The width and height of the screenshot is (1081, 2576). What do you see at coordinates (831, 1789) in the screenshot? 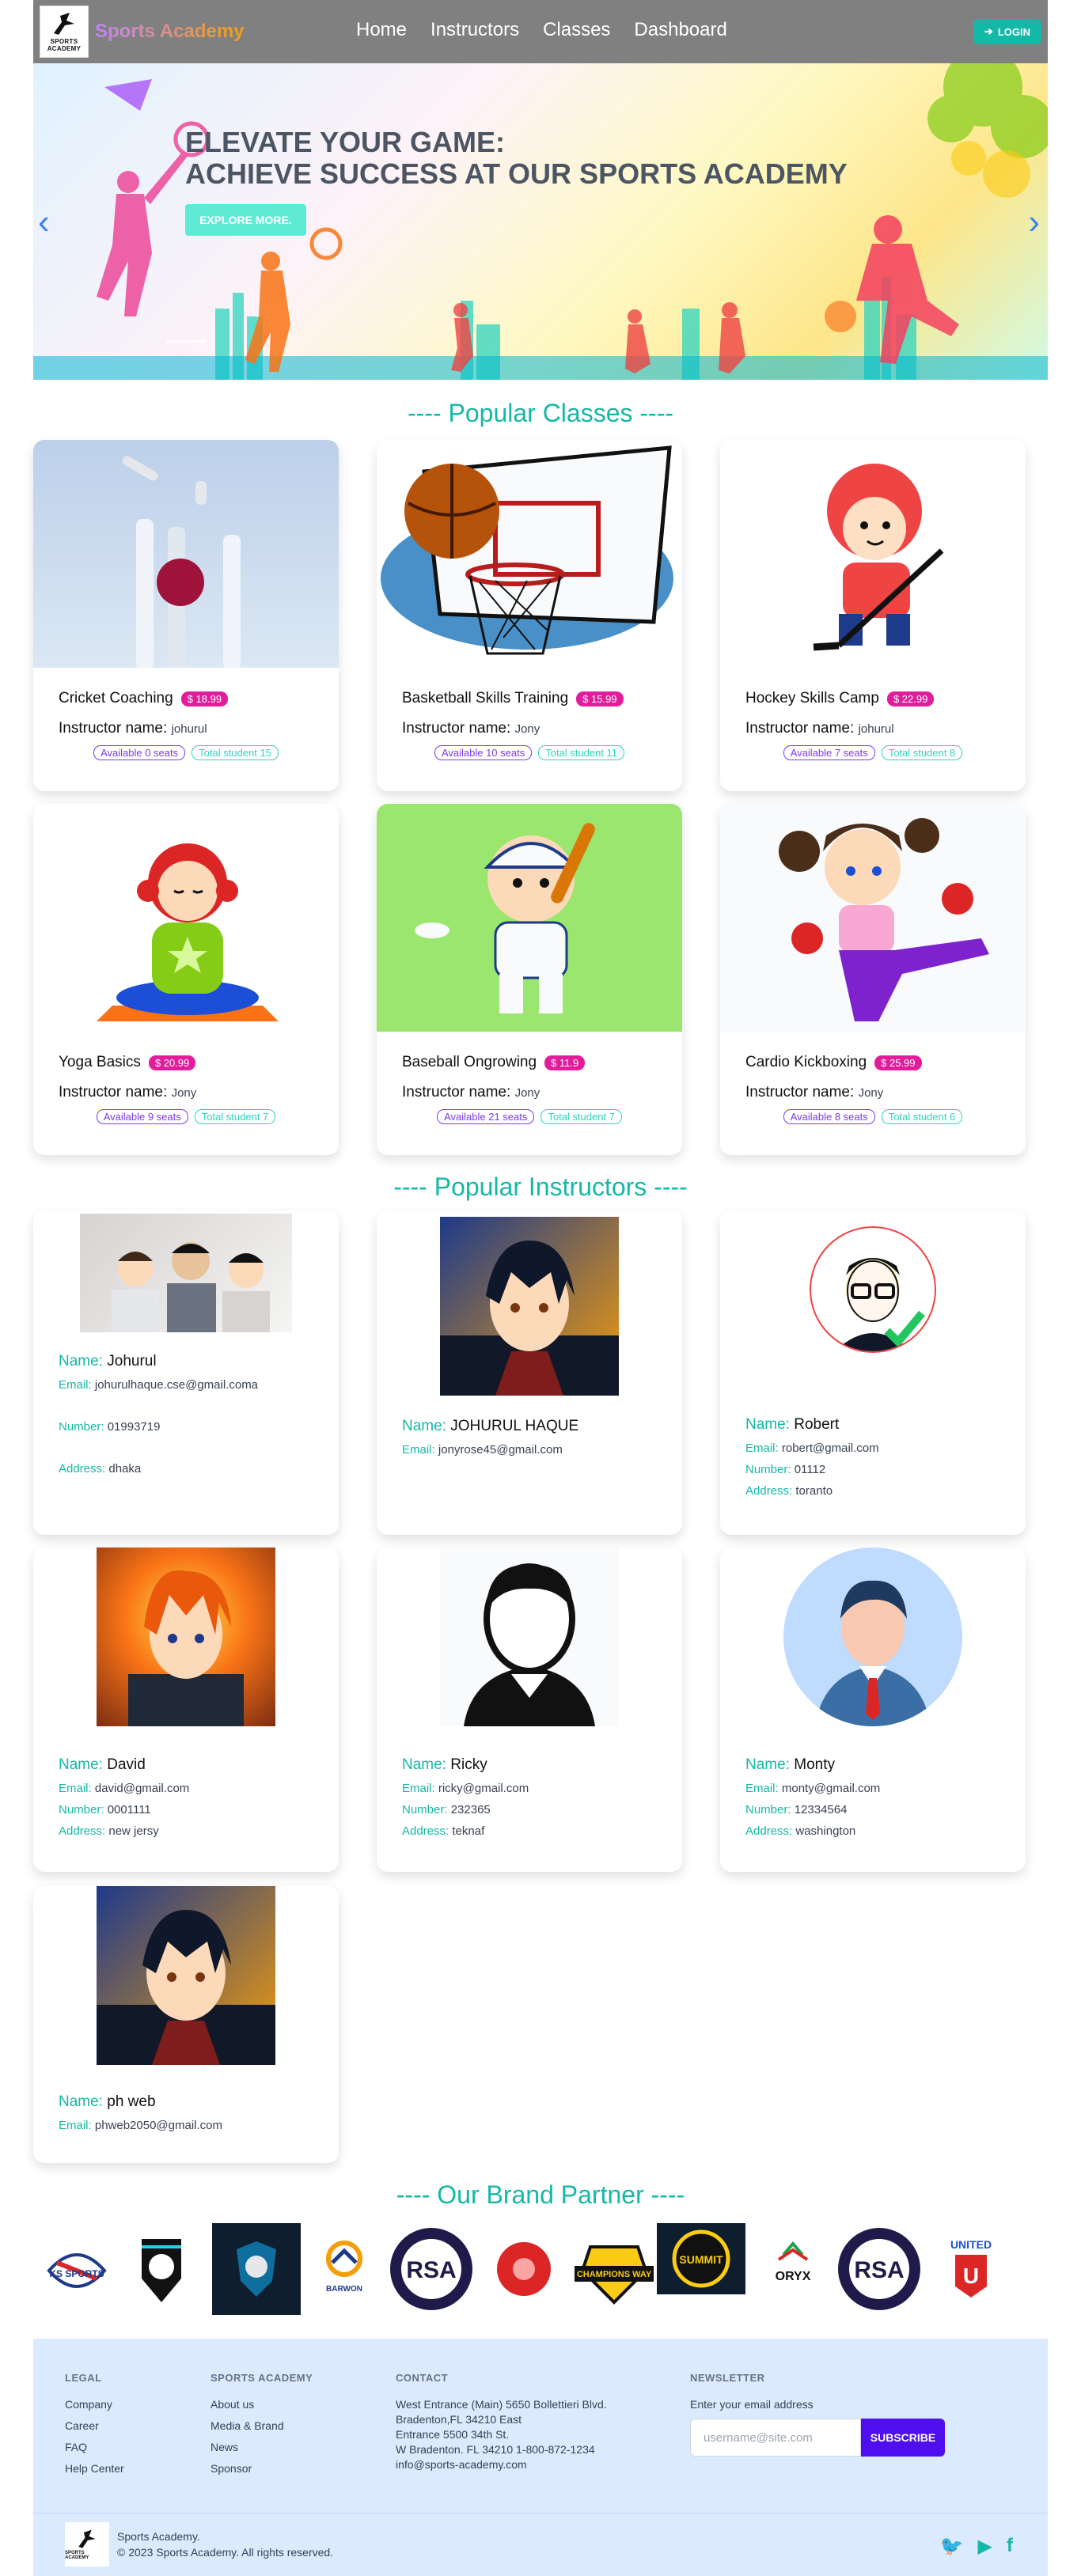
I see `instructor-email: monty@gmail.com` at bounding box center [831, 1789].